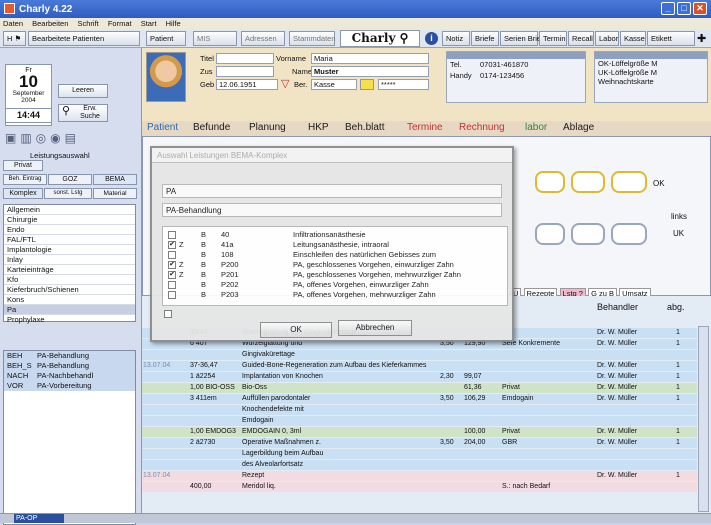 Image resolution: width=711 pixels, height=525 pixels. What do you see at coordinates (700, 8) in the screenshot?
I see `close-button: ✕` at bounding box center [700, 8].